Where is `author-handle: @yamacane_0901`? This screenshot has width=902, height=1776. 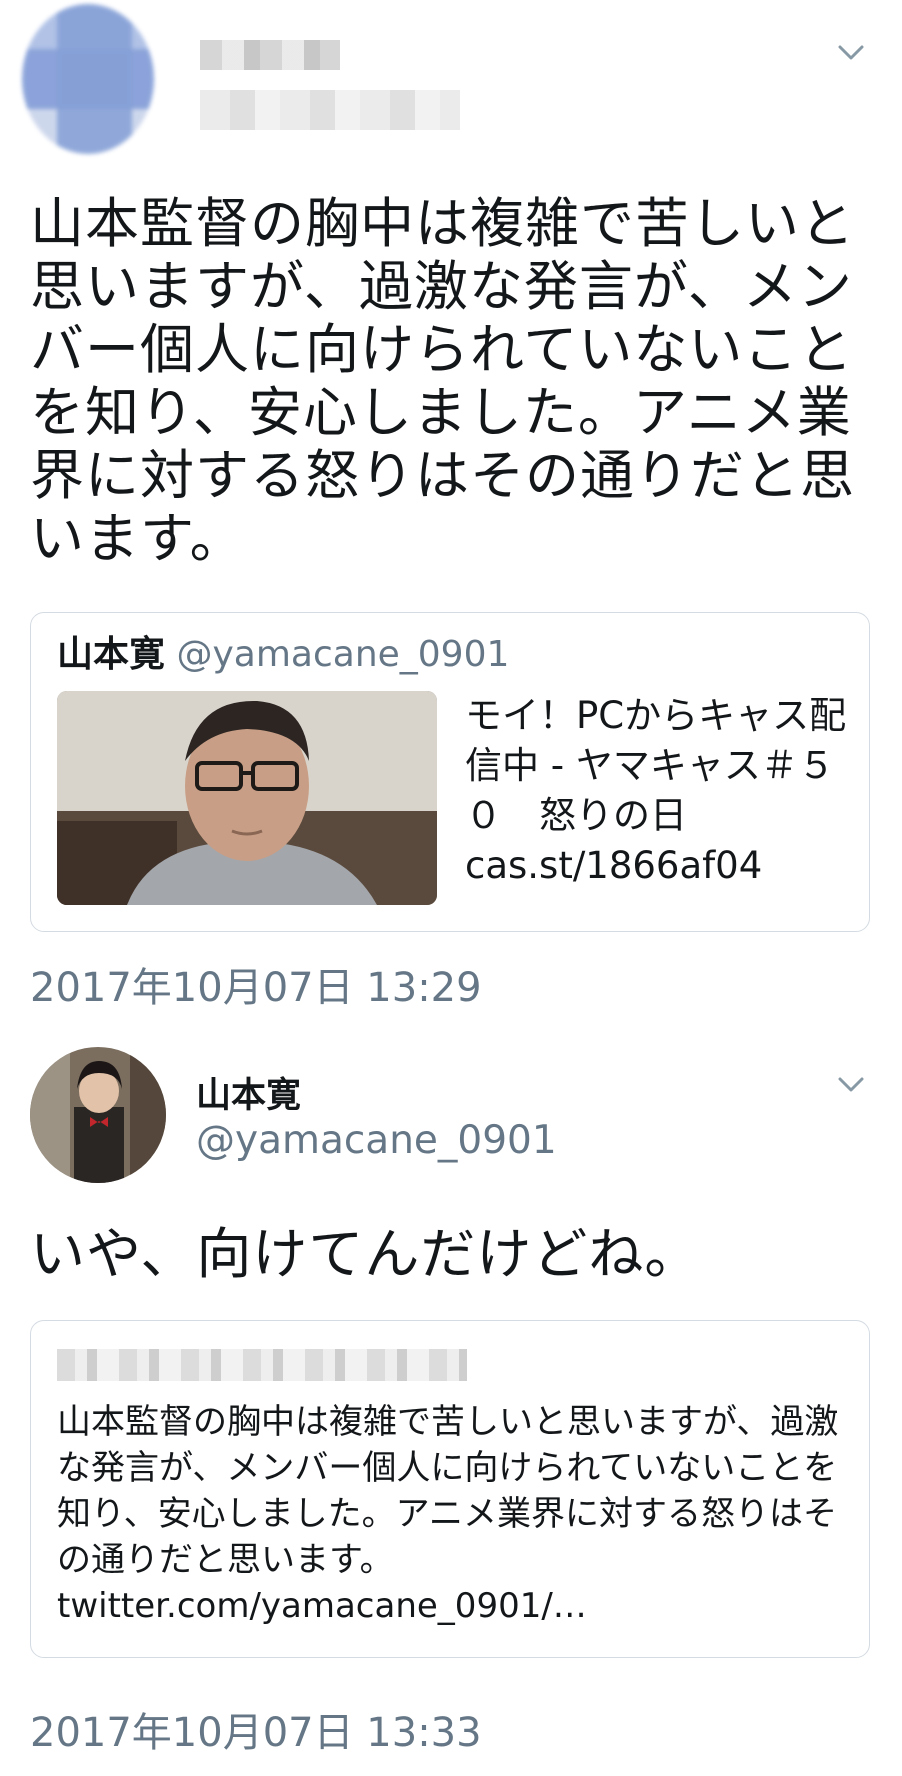
author-handle: @yamacane_0901 is located at coordinates (376, 1140).